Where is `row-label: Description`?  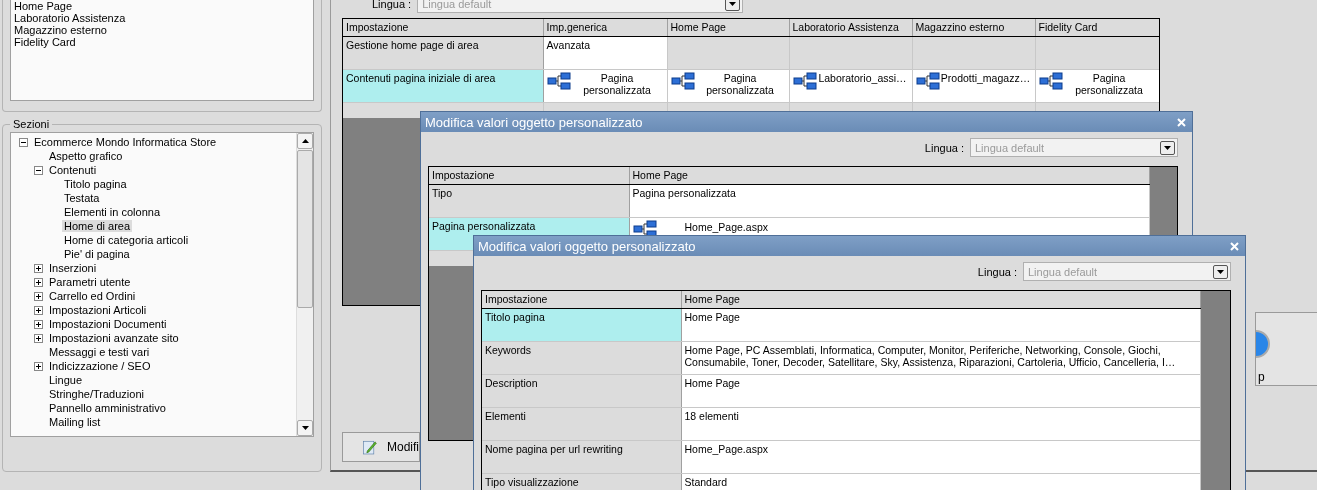 row-label: Description is located at coordinates (581, 390).